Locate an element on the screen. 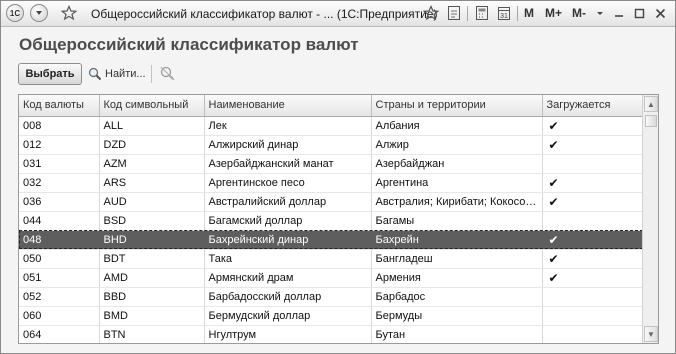 Image resolution: width=676 pixels, height=354 pixels. cell-code: 008 is located at coordinates (59, 126).